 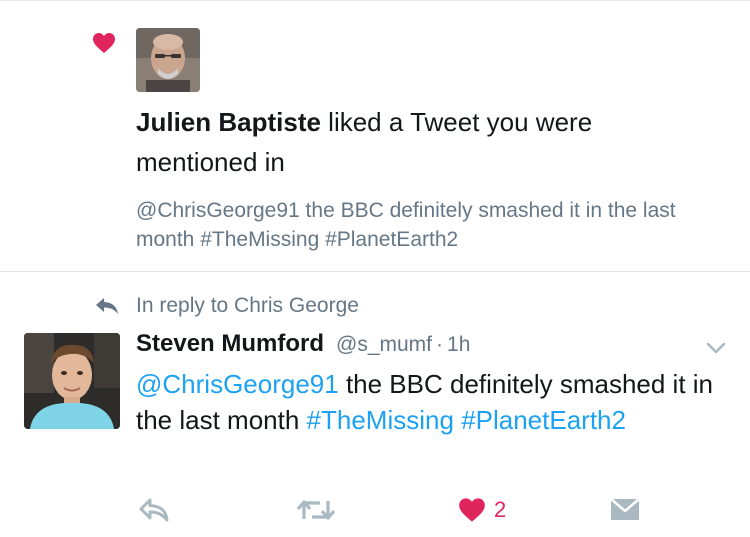 I want to click on tweet-header: Steven Mumford @s_mumf · 1h, so click(x=303, y=346).